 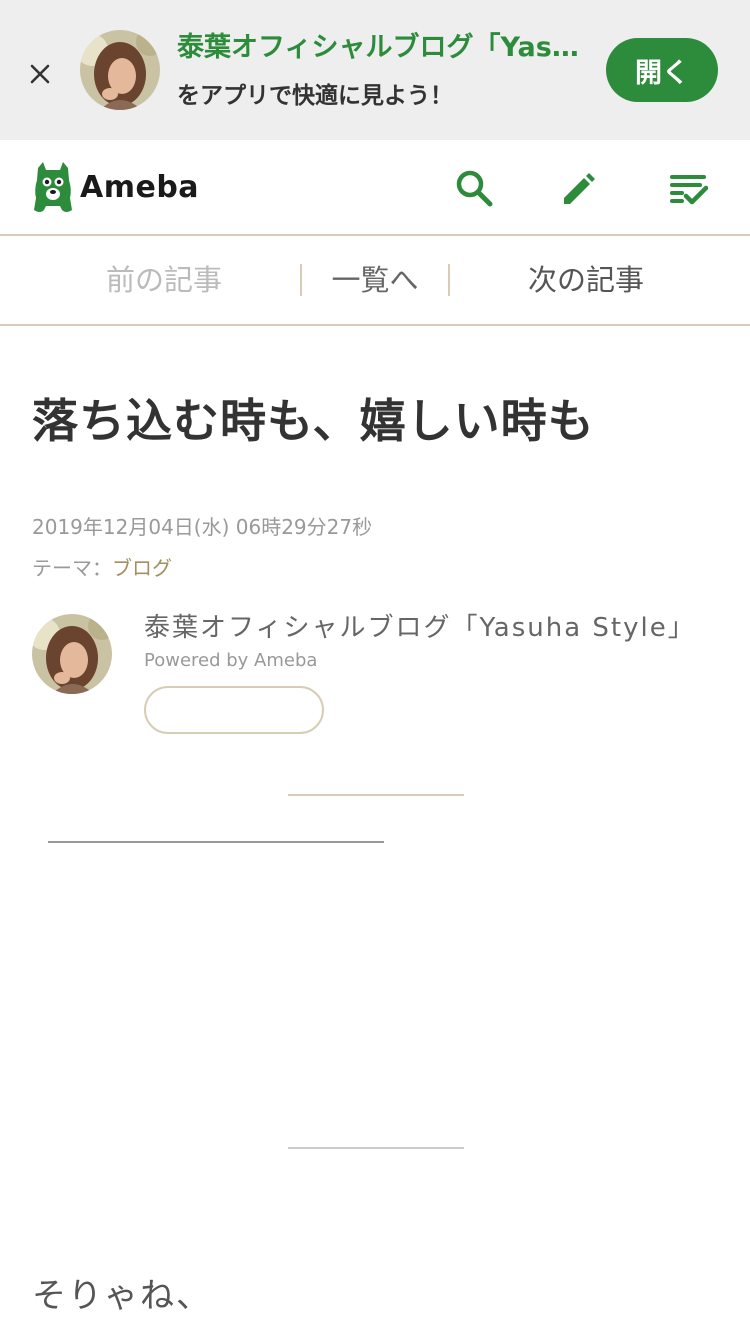 What do you see at coordinates (72, 568) in the screenshot?
I see `theme-label: テーマ：` at bounding box center [72, 568].